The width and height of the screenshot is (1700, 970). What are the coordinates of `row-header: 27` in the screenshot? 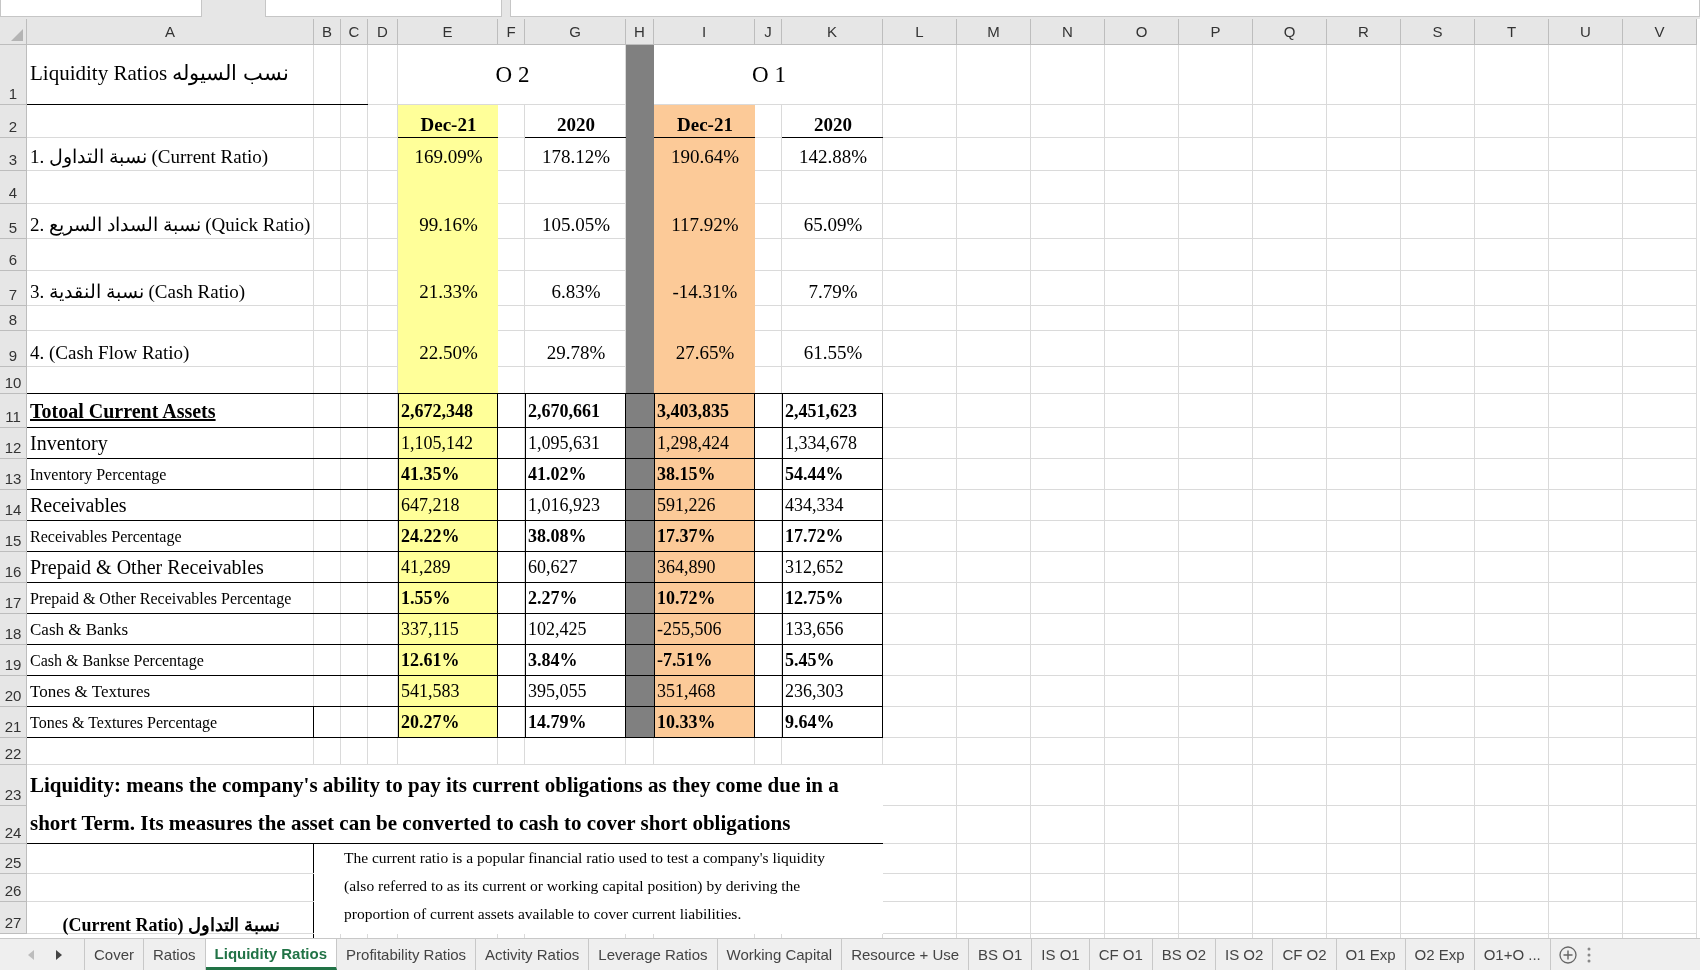 It's located at (13, 918).